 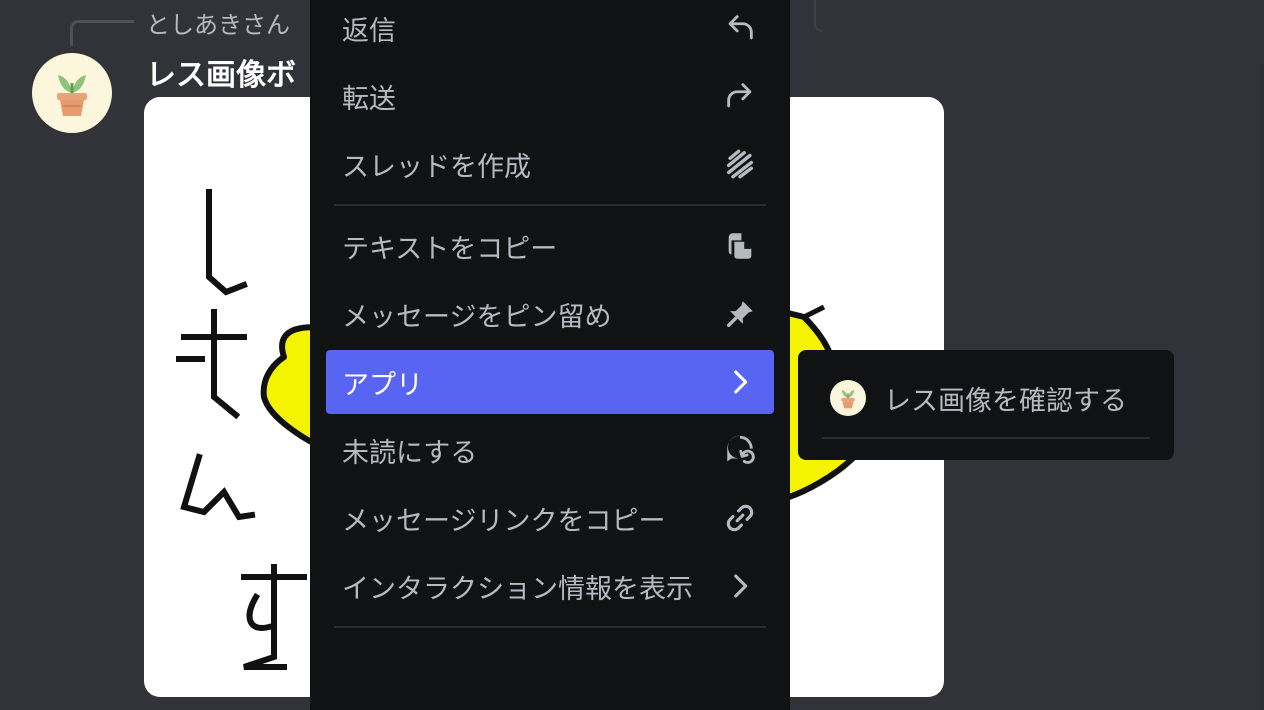 What do you see at coordinates (410, 453) in the screenshot?
I see `menu-item-label: 未読にする` at bounding box center [410, 453].